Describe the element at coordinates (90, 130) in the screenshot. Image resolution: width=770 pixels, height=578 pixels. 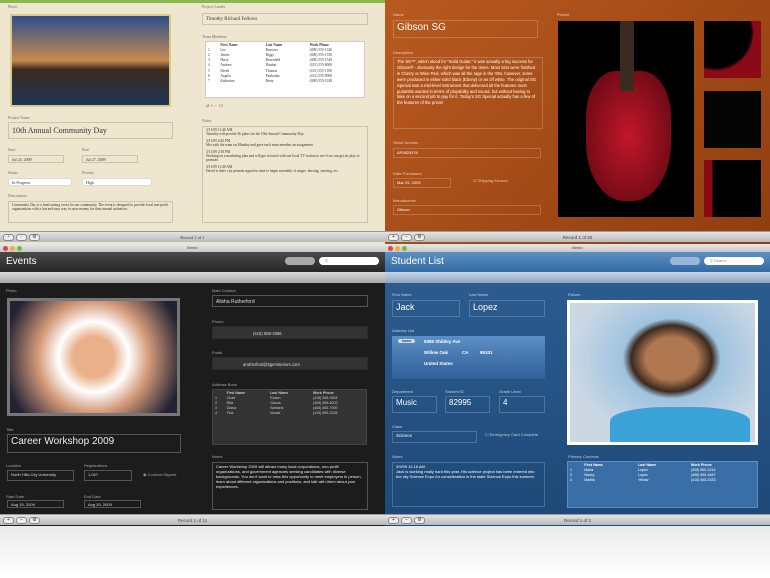
I see `project-name-field: 10th Annual Community Day` at that location.